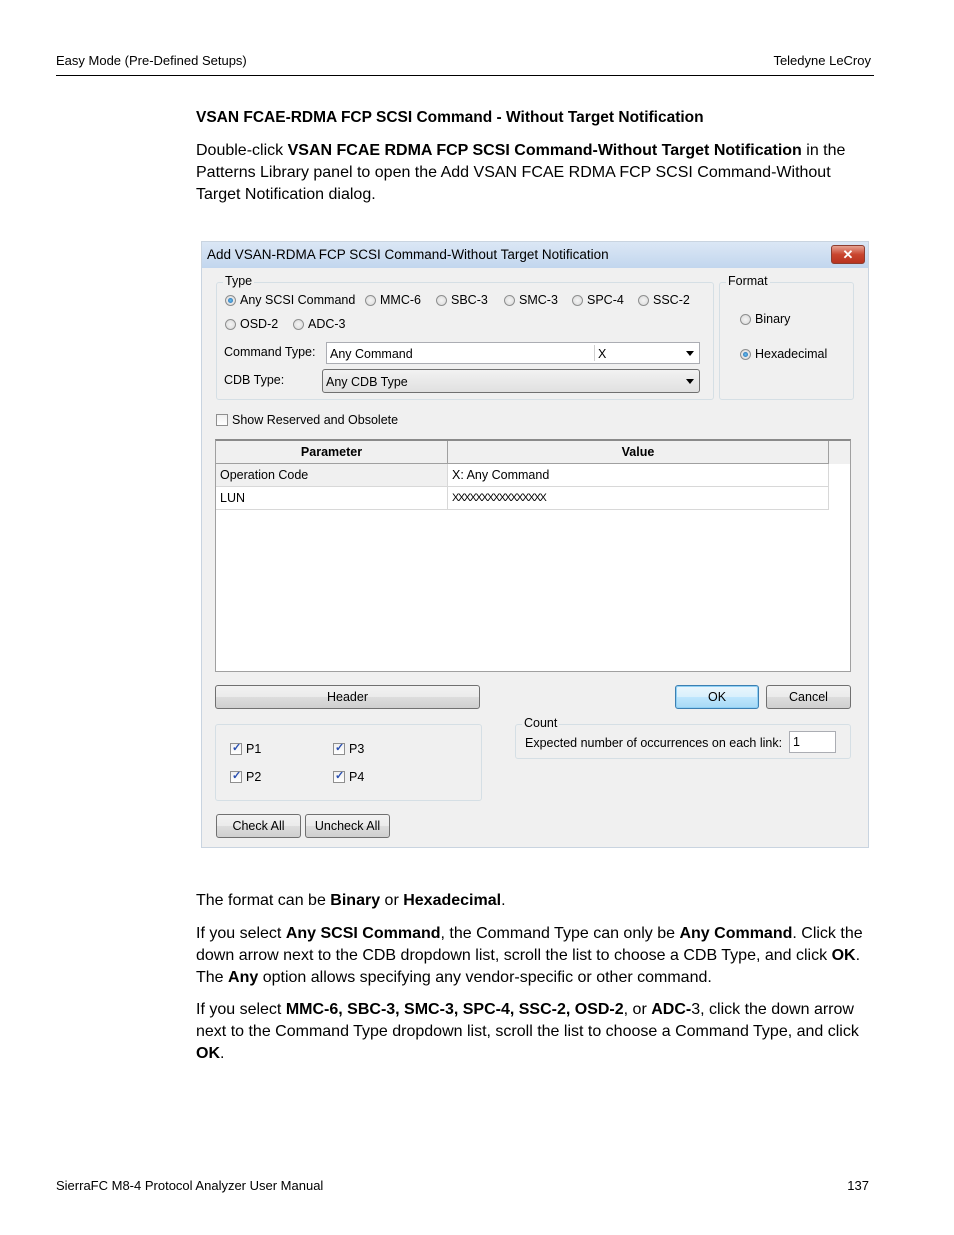  I want to click on table-row: Operation Code X: Any Command, so click(522, 475).